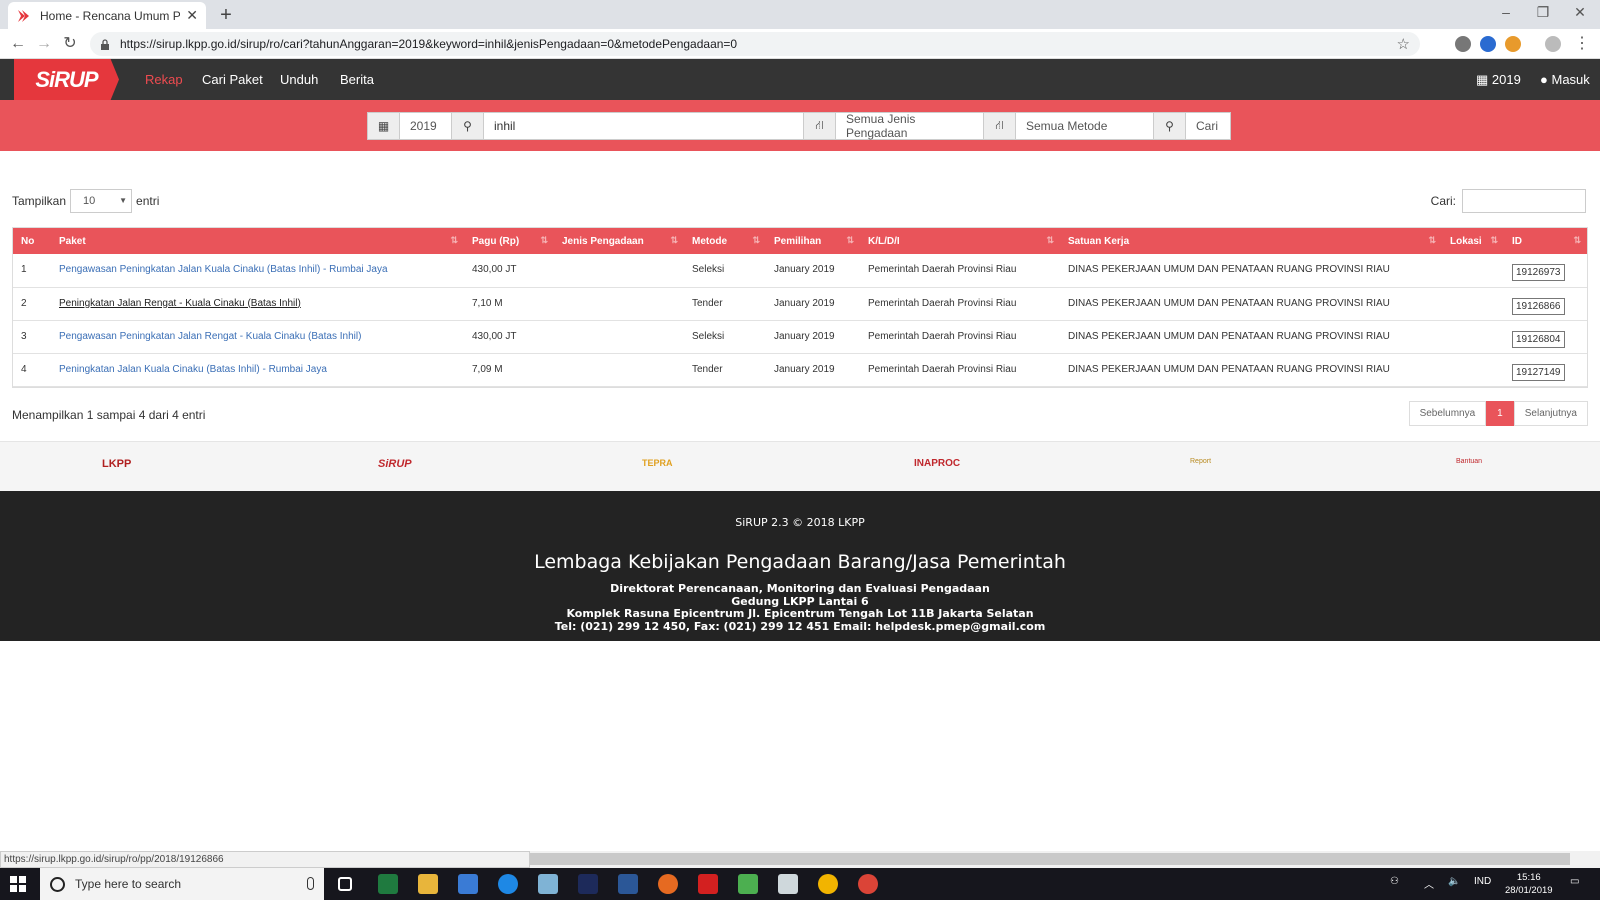  I want to click on browser-tab: Home - Rencana Umum Pengadaan ✕, so click(107, 15).